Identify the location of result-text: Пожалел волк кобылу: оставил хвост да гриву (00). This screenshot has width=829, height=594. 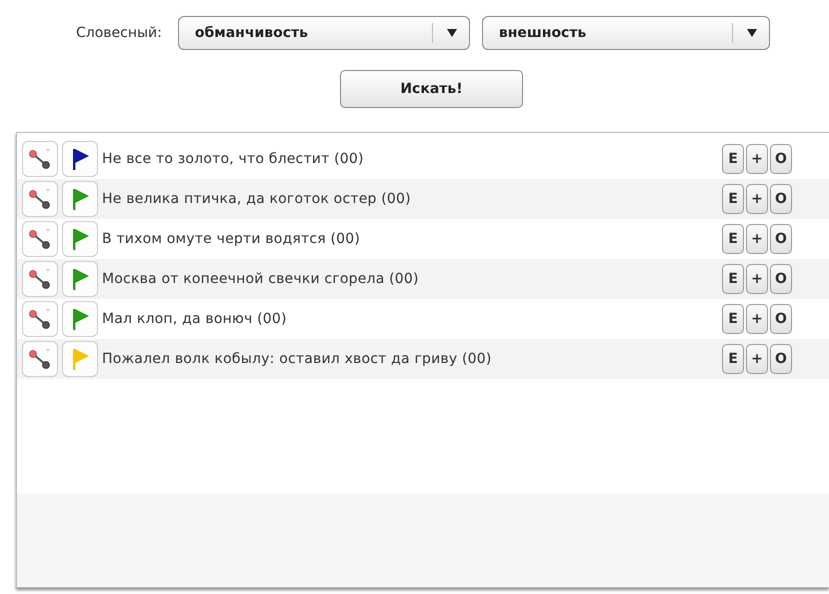
(297, 359).